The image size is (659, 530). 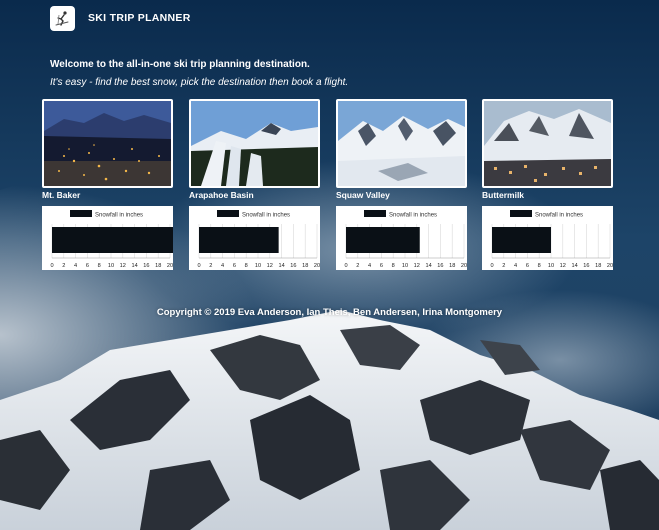 I want to click on site-header: SKI TRIP PLANNER, so click(x=120, y=18).